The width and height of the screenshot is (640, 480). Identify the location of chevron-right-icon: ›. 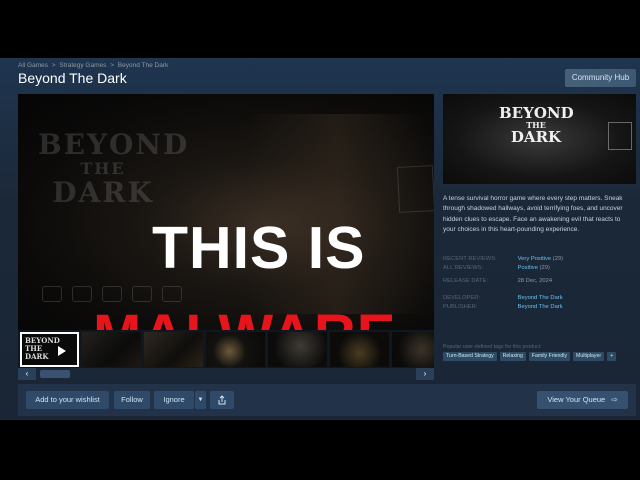
(425, 374).